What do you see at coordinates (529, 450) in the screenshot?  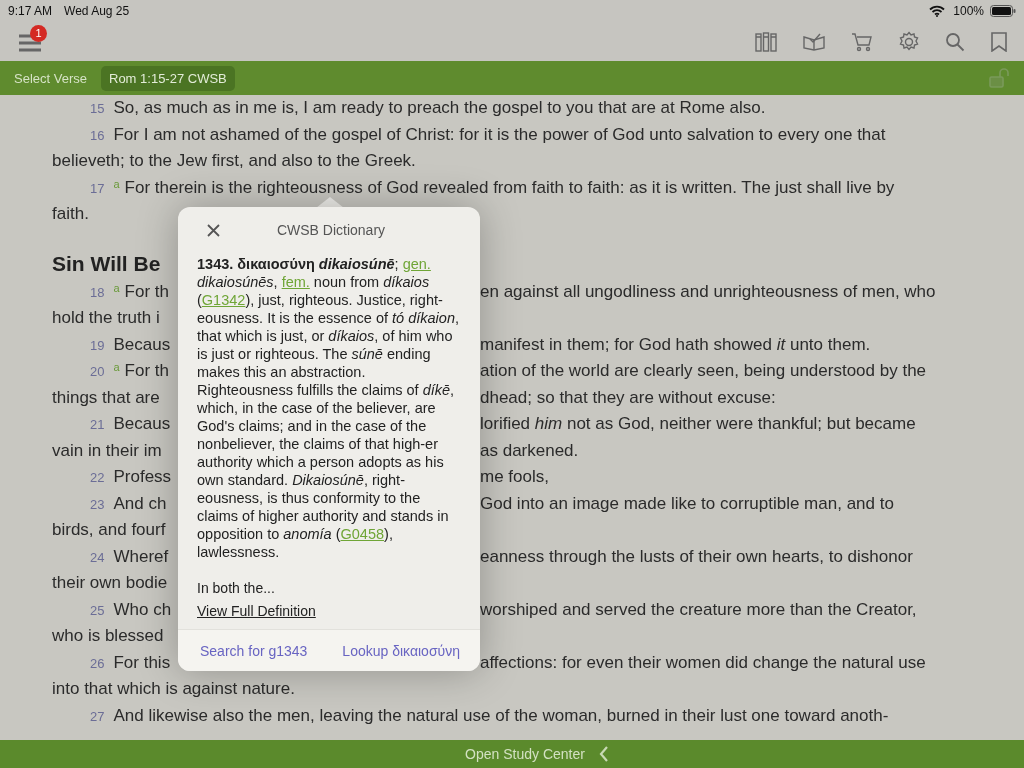 I see `verse-text: as darkened.` at bounding box center [529, 450].